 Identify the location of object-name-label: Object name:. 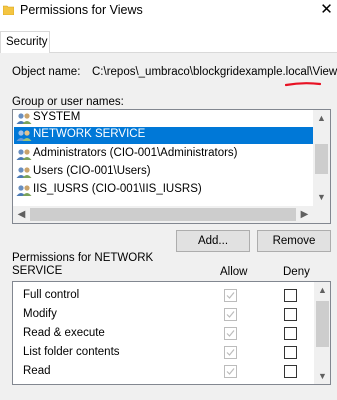
(46, 72).